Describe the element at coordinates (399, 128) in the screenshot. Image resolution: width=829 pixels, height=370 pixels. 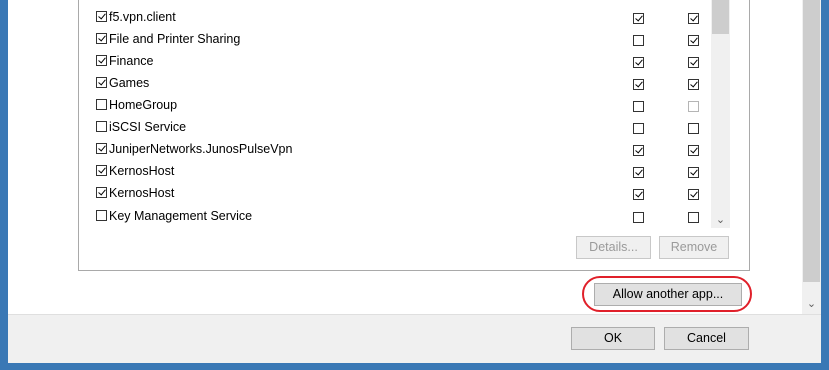
I see `list-item: iSCSI Service` at that location.